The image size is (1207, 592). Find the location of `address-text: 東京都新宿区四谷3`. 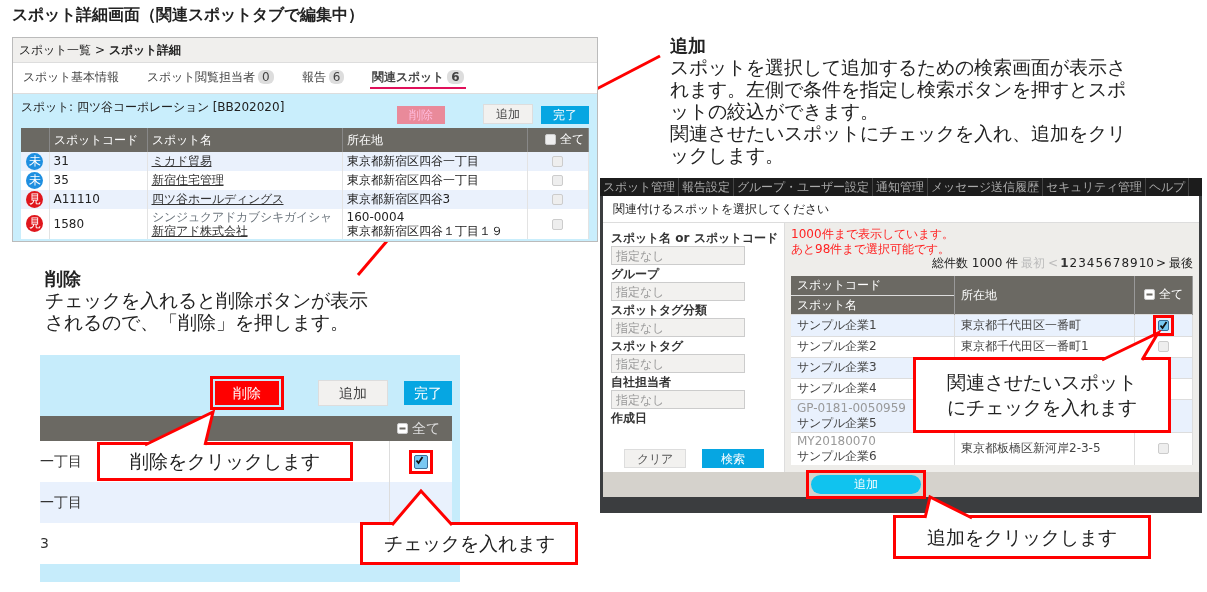

address-text: 東京都新宿区四谷3 is located at coordinates (399, 199).